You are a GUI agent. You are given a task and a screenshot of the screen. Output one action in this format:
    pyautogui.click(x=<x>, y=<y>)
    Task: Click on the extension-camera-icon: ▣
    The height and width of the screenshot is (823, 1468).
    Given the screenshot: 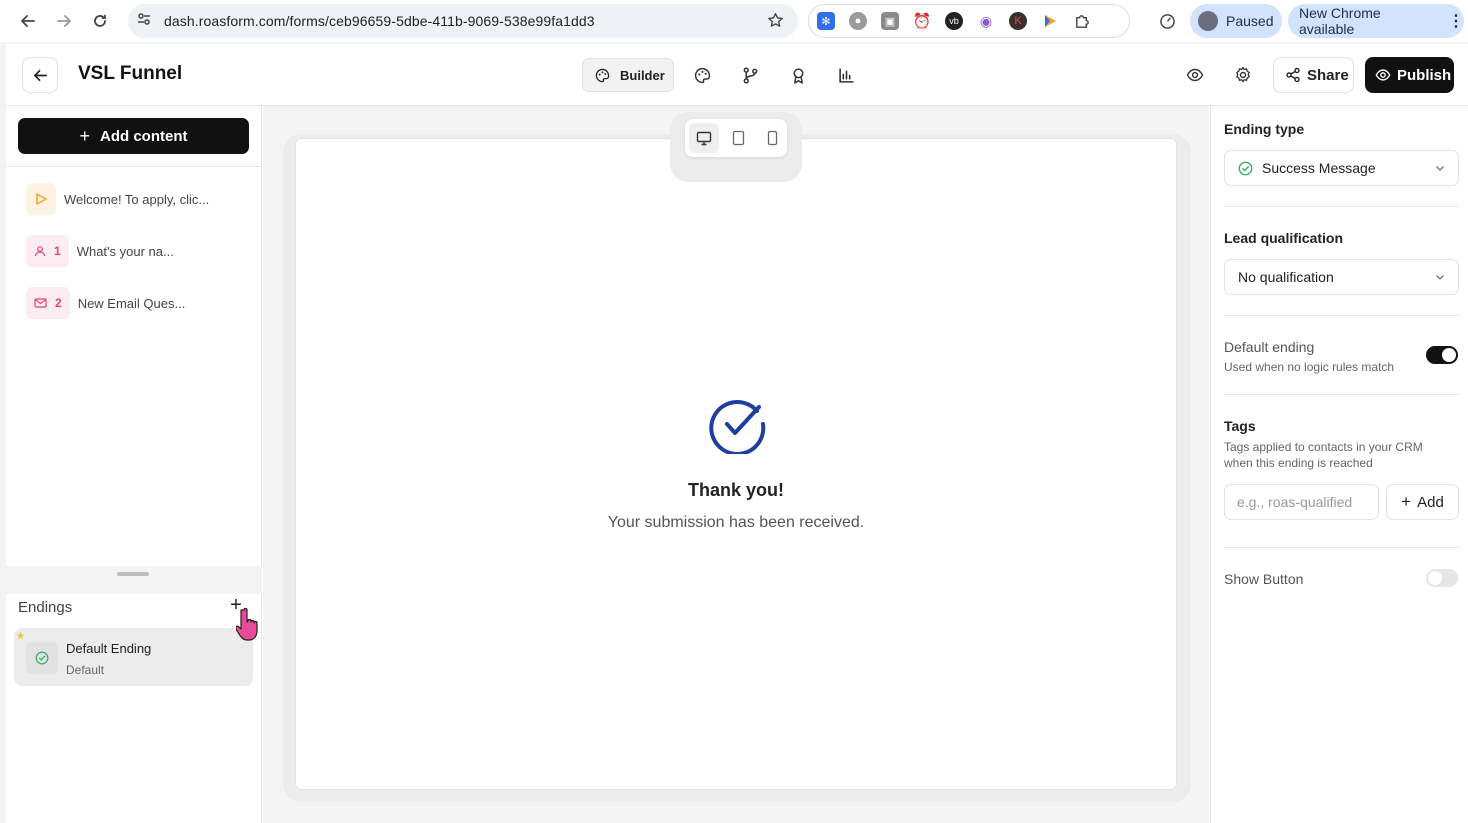 What is the action you would take?
    pyautogui.click(x=890, y=21)
    